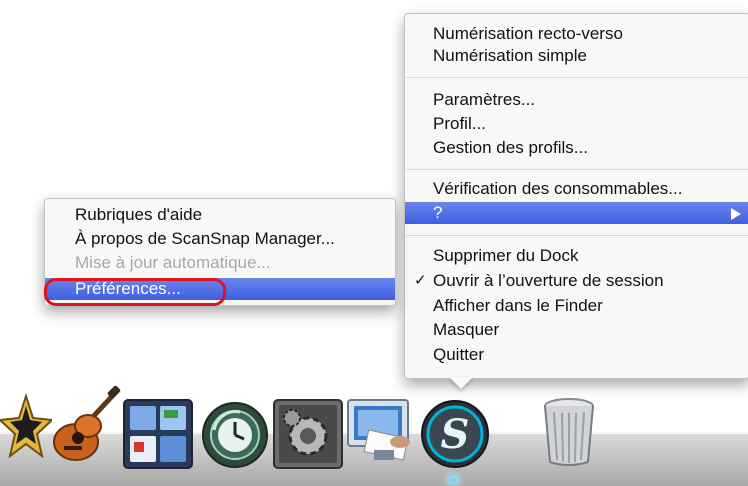 The height and width of the screenshot is (486, 748). What do you see at coordinates (461, 383) in the screenshot?
I see `menu-pointer-arrow` at bounding box center [461, 383].